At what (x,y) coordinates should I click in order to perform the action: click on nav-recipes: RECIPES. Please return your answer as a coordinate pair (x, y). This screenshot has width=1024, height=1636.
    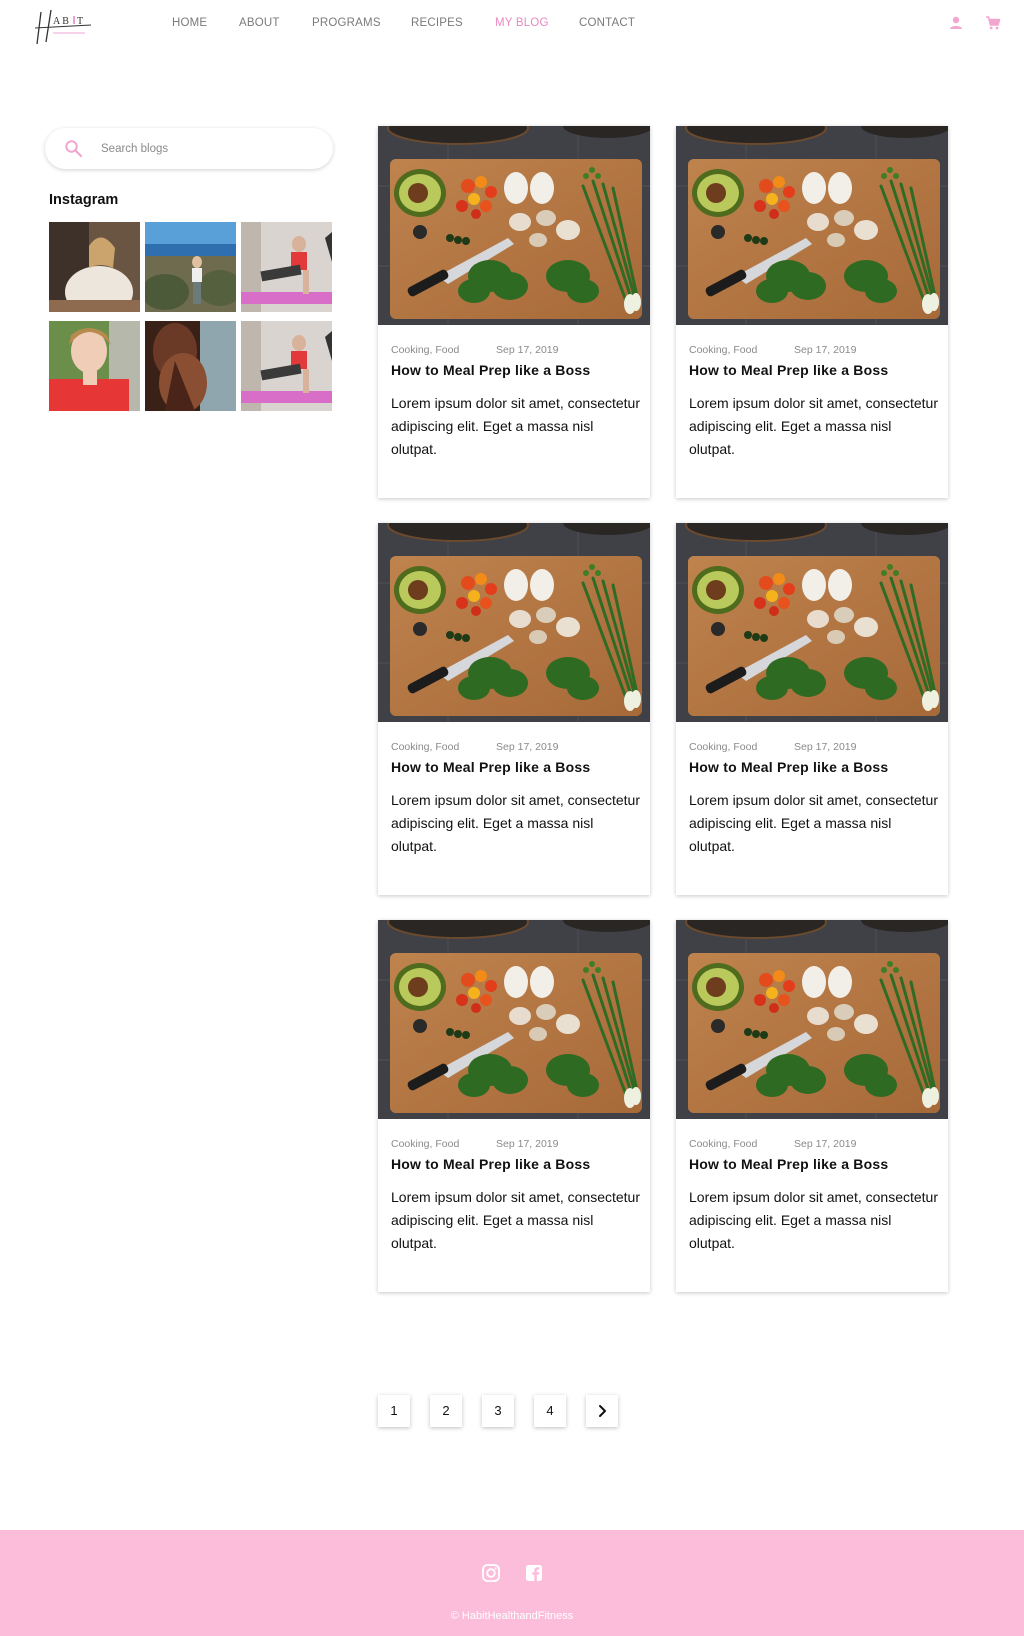
    Looking at the image, I should click on (437, 23).